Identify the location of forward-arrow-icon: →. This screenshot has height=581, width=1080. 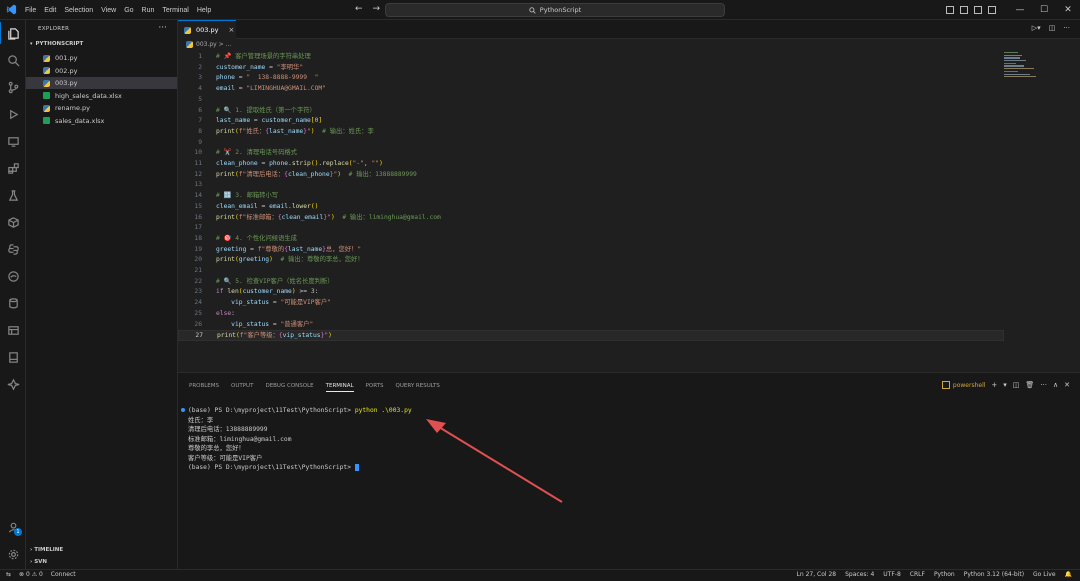
(377, 9).